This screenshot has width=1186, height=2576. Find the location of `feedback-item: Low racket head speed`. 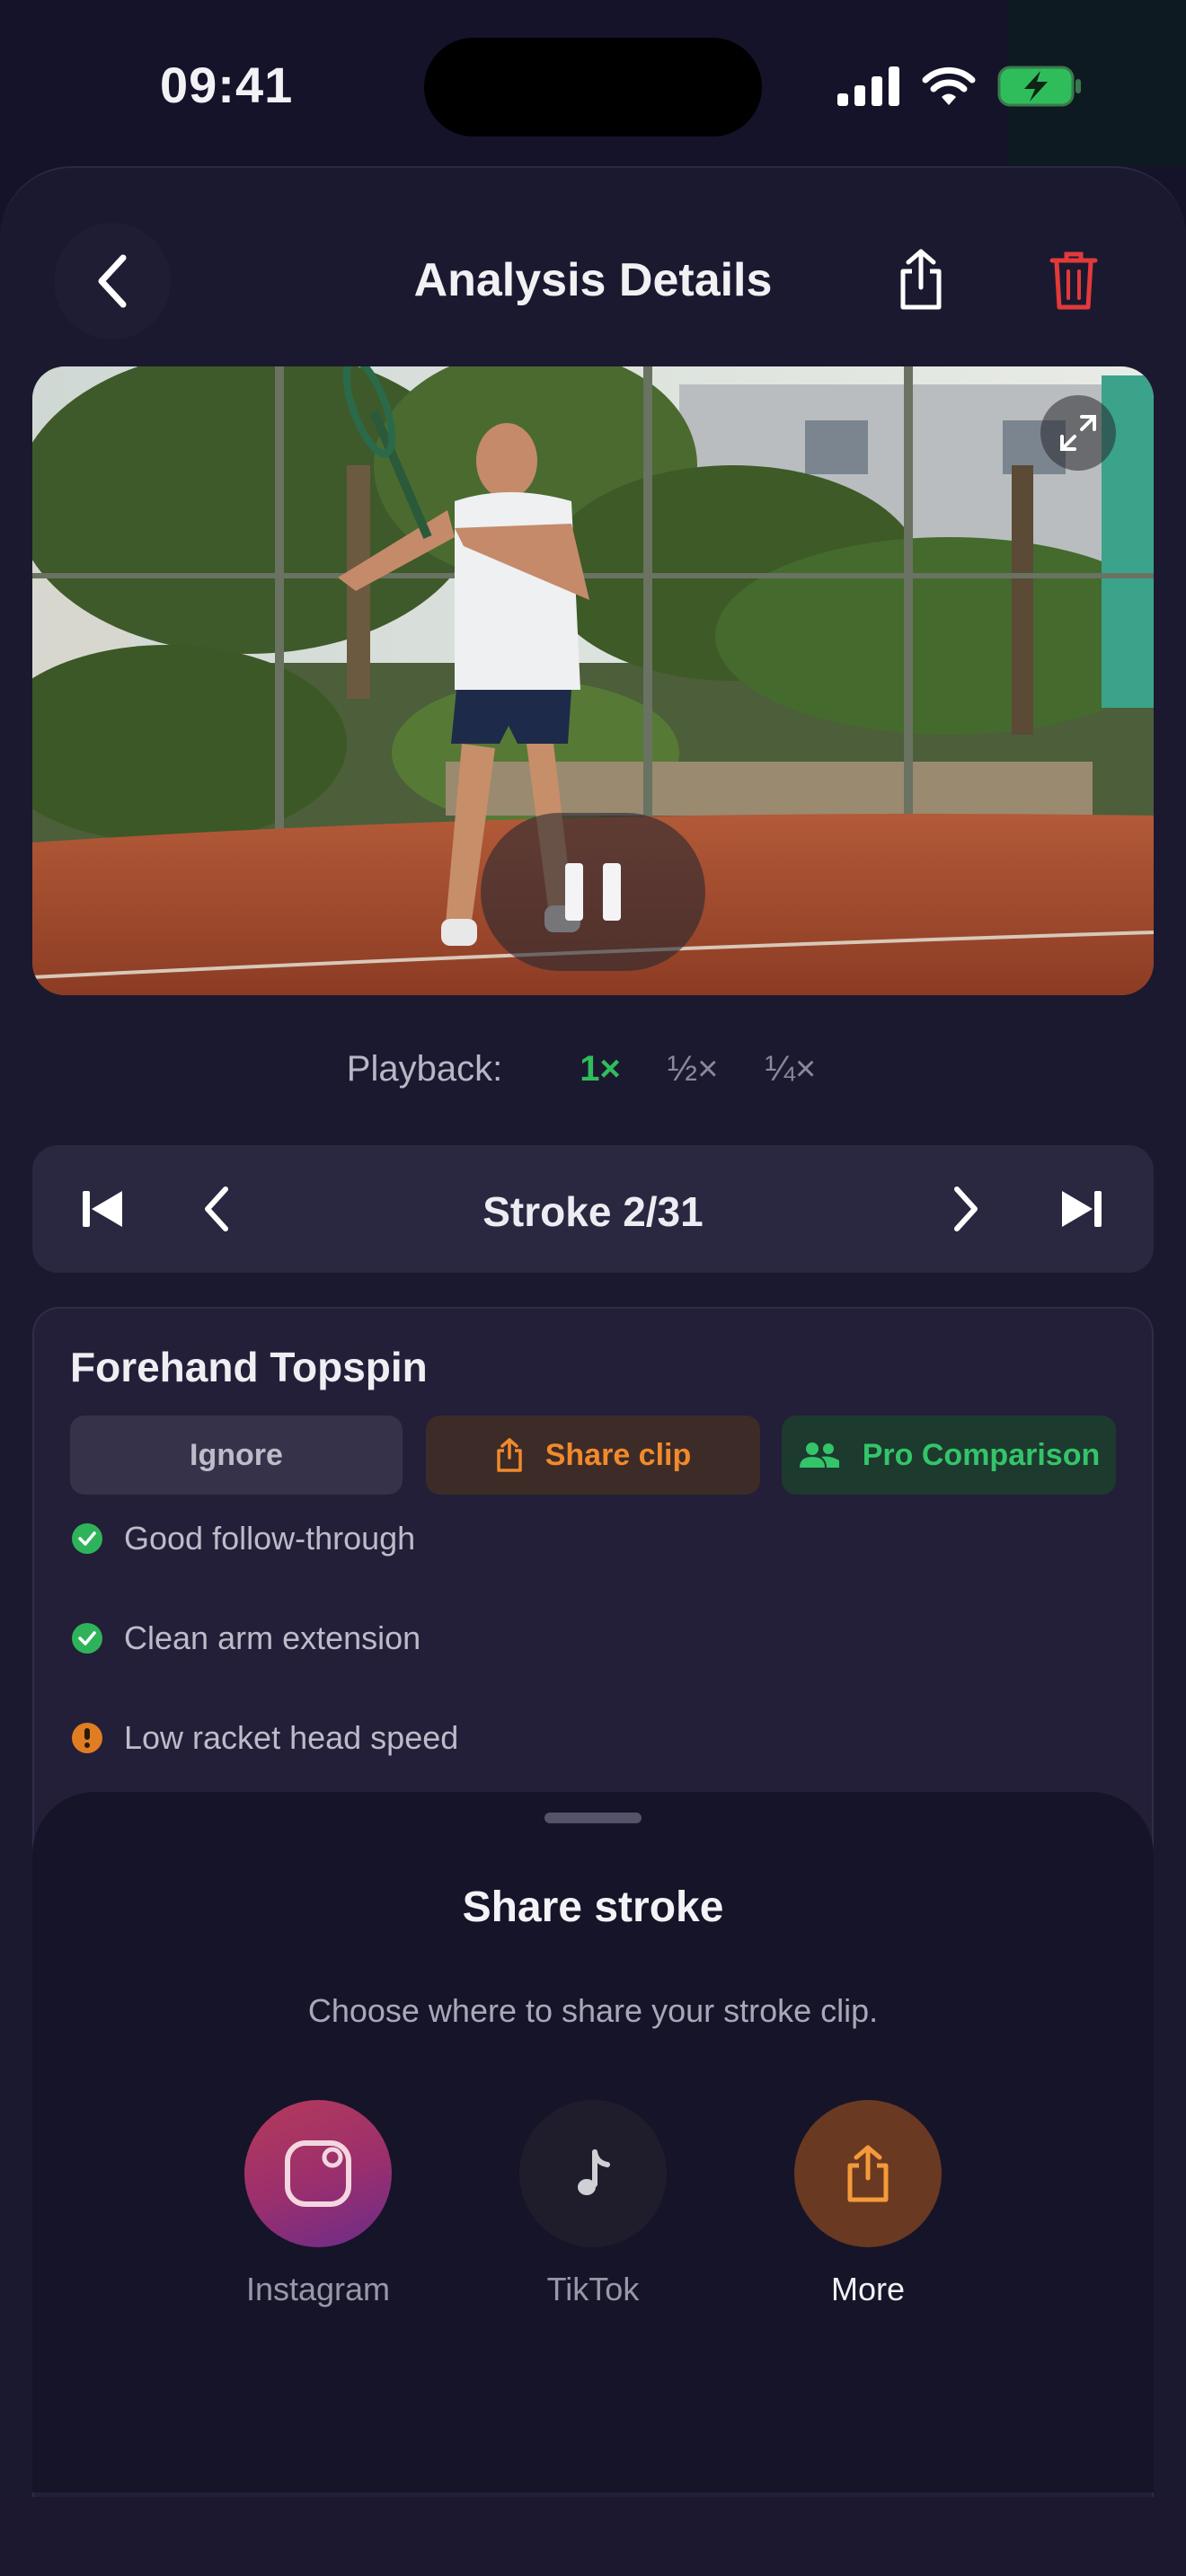

feedback-item: Low racket head speed is located at coordinates (265, 1738).